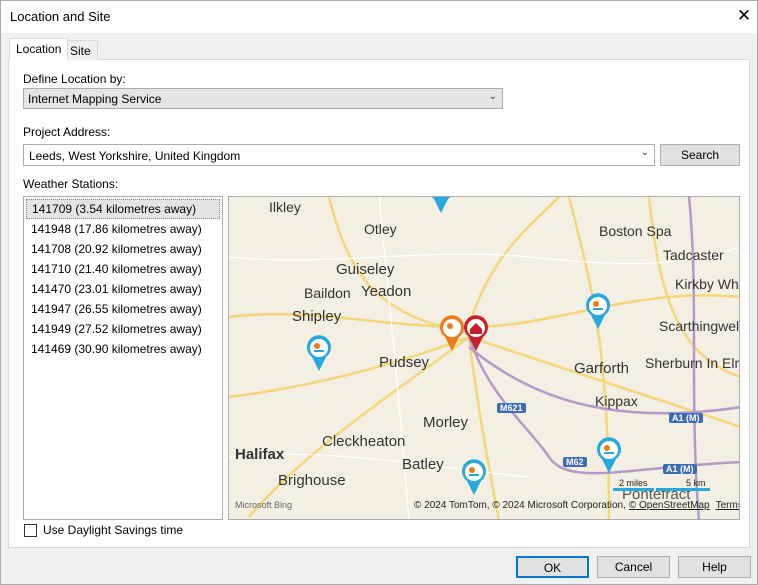  I want to click on ok-button: OK, so click(552, 567).